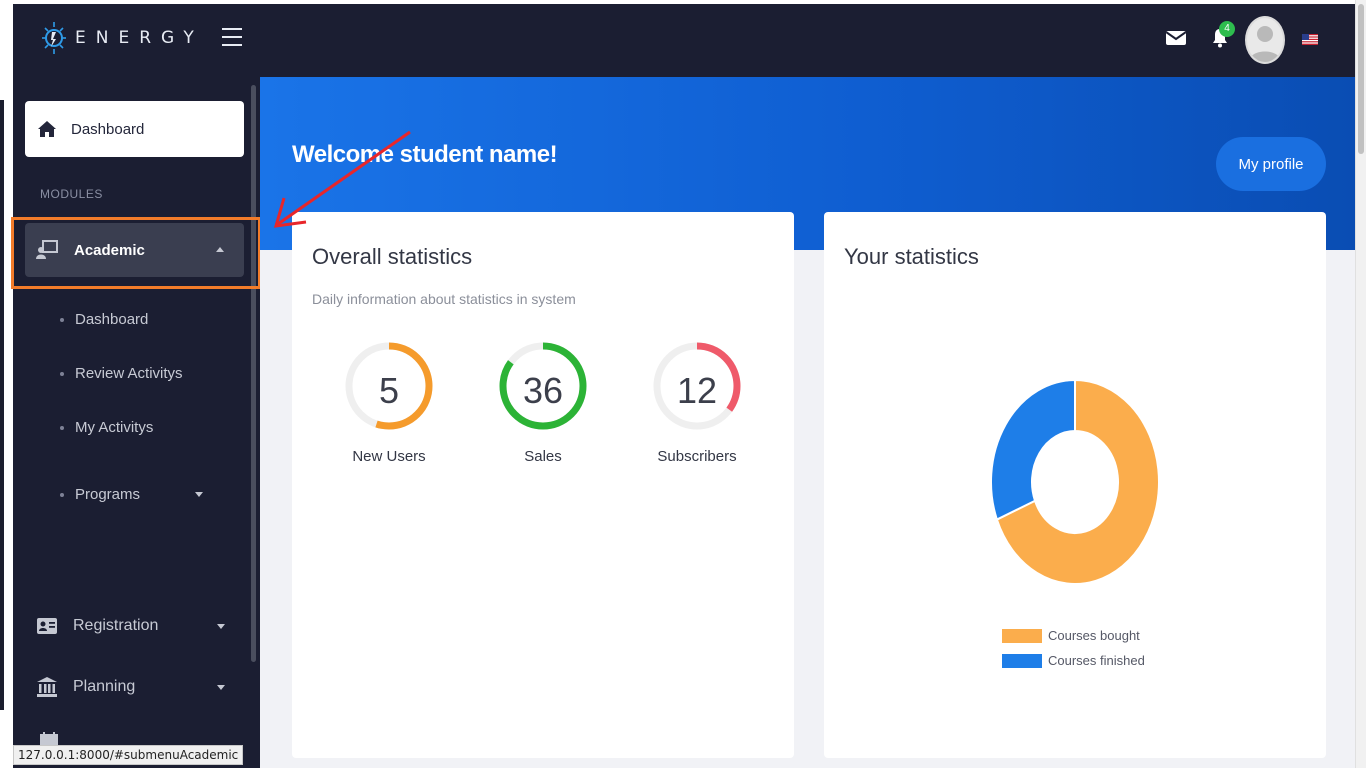 This screenshot has height=768, width=1366. Describe the element at coordinates (136, 253) in the screenshot. I see `annotation-highlight-box` at that location.